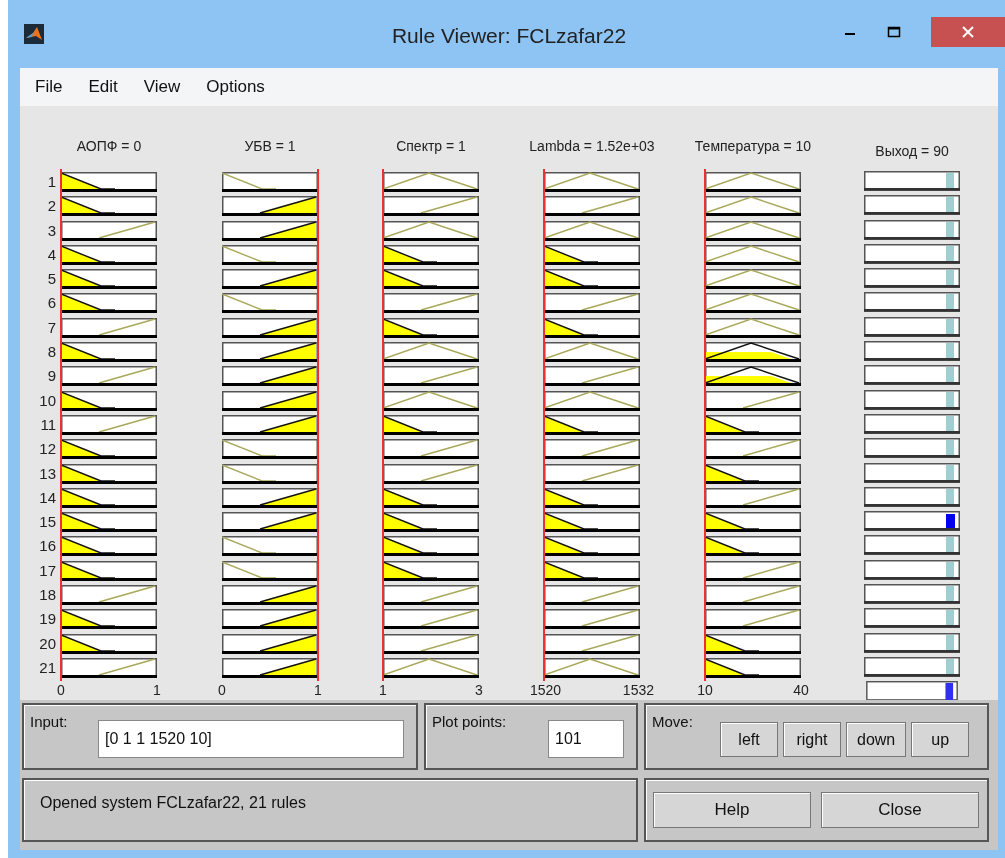  Describe the element at coordinates (173, 803) in the screenshot. I see `status-text: Opened system FCLzafar22, 21 rules` at that location.